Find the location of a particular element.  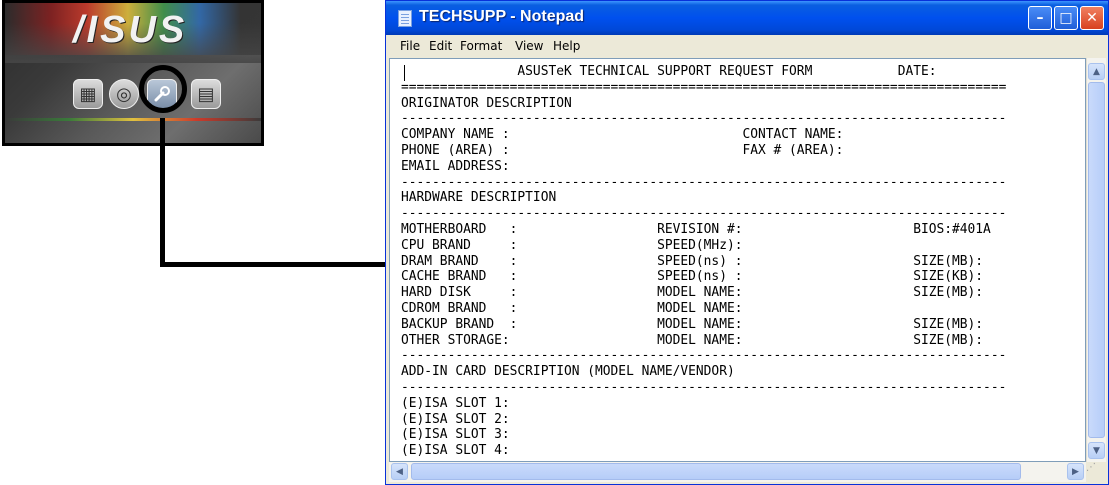

notes-button: ▤ is located at coordinates (206, 94).